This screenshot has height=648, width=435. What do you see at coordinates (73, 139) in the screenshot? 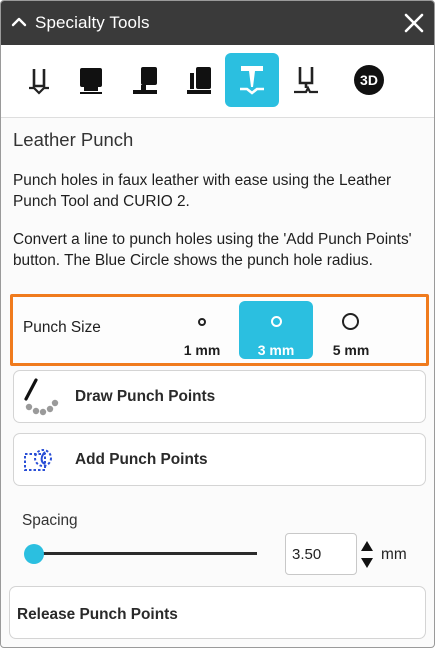
I see `tool-heading: Leather Punch` at bounding box center [73, 139].